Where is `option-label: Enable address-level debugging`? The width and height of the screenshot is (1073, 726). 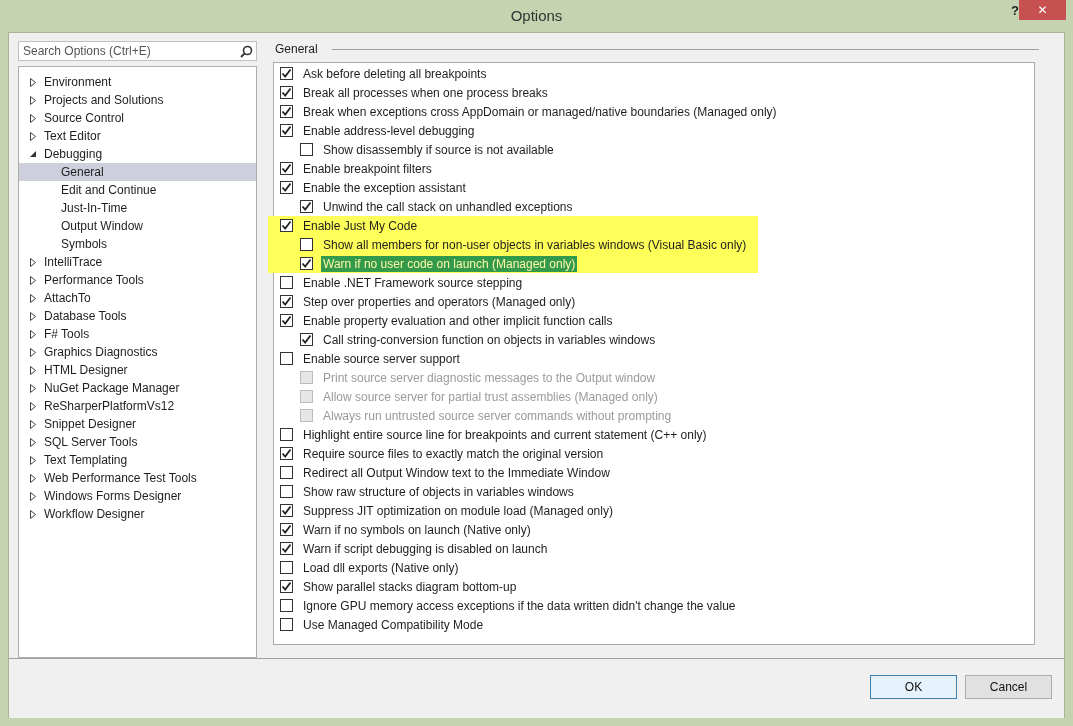 option-label: Enable address-level debugging is located at coordinates (389, 130).